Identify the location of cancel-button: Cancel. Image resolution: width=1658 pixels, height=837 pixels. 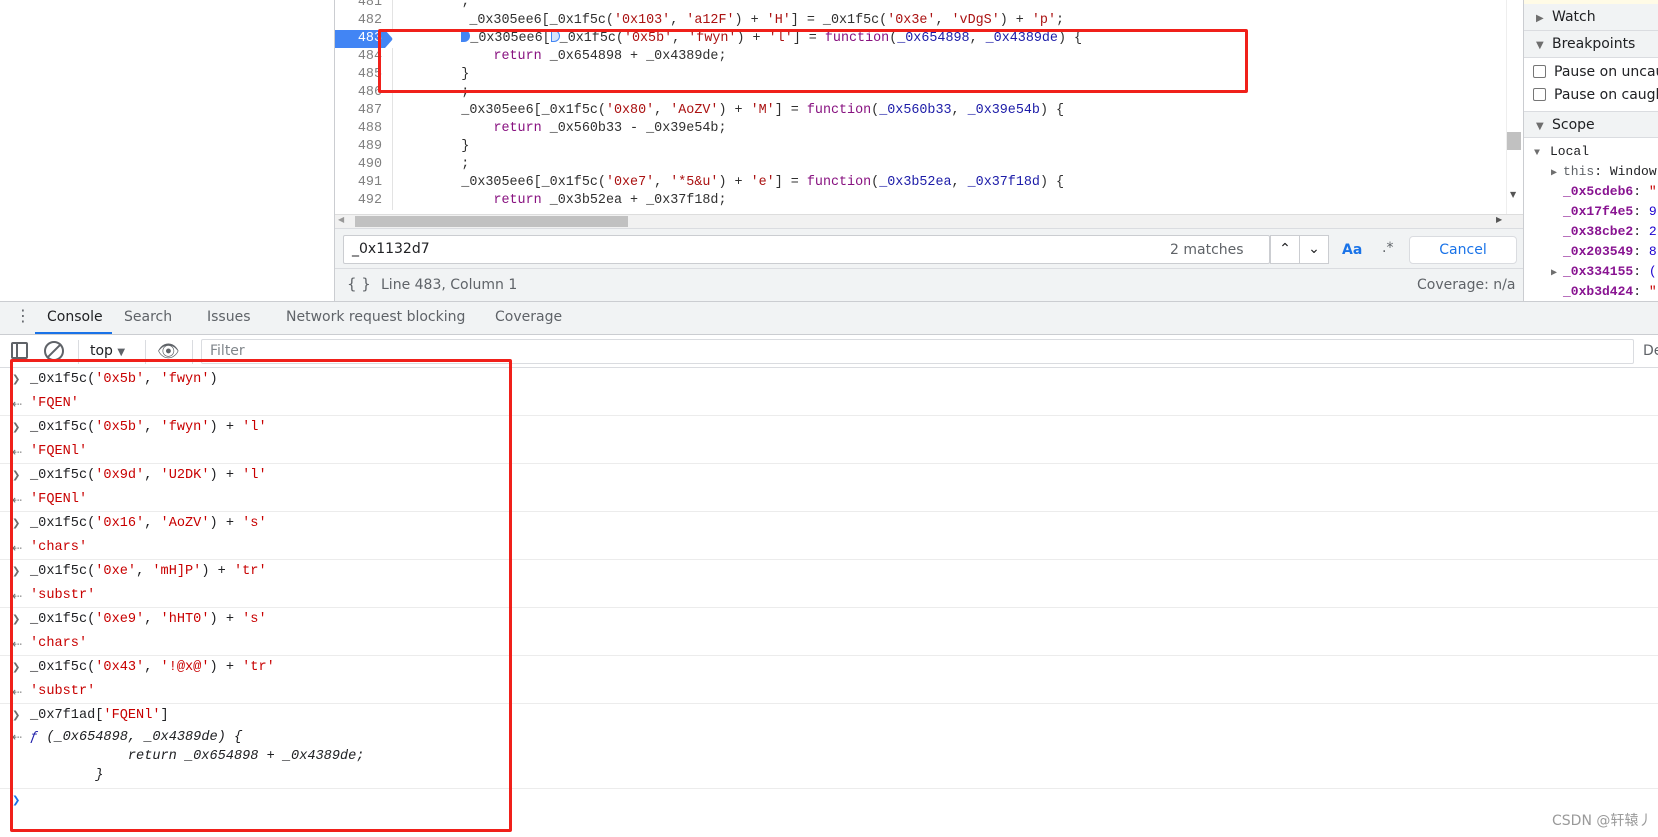
(1463, 250).